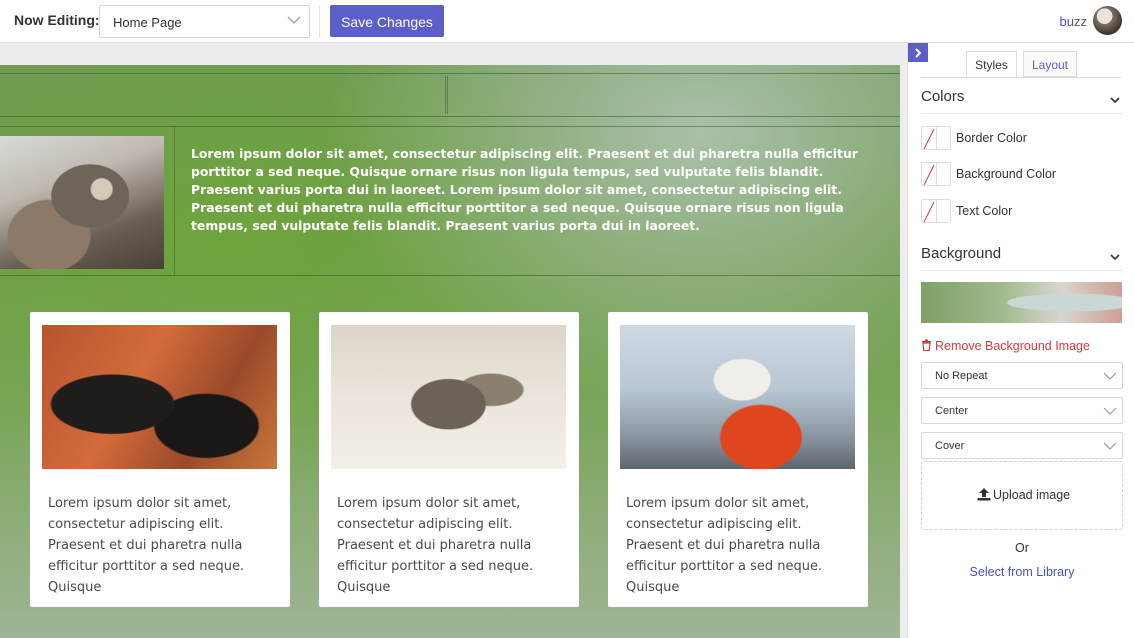 The image size is (1134, 638). Describe the element at coordinates (943, 96) in the screenshot. I see `colors-section-title: Colors` at that location.